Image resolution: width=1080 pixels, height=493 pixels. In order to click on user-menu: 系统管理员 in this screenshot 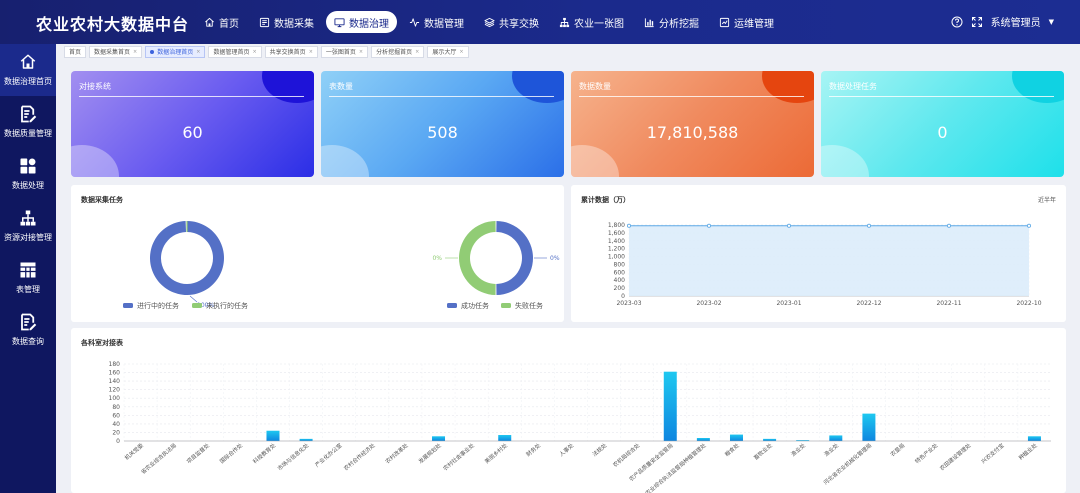, I will do `click(1016, 21)`.